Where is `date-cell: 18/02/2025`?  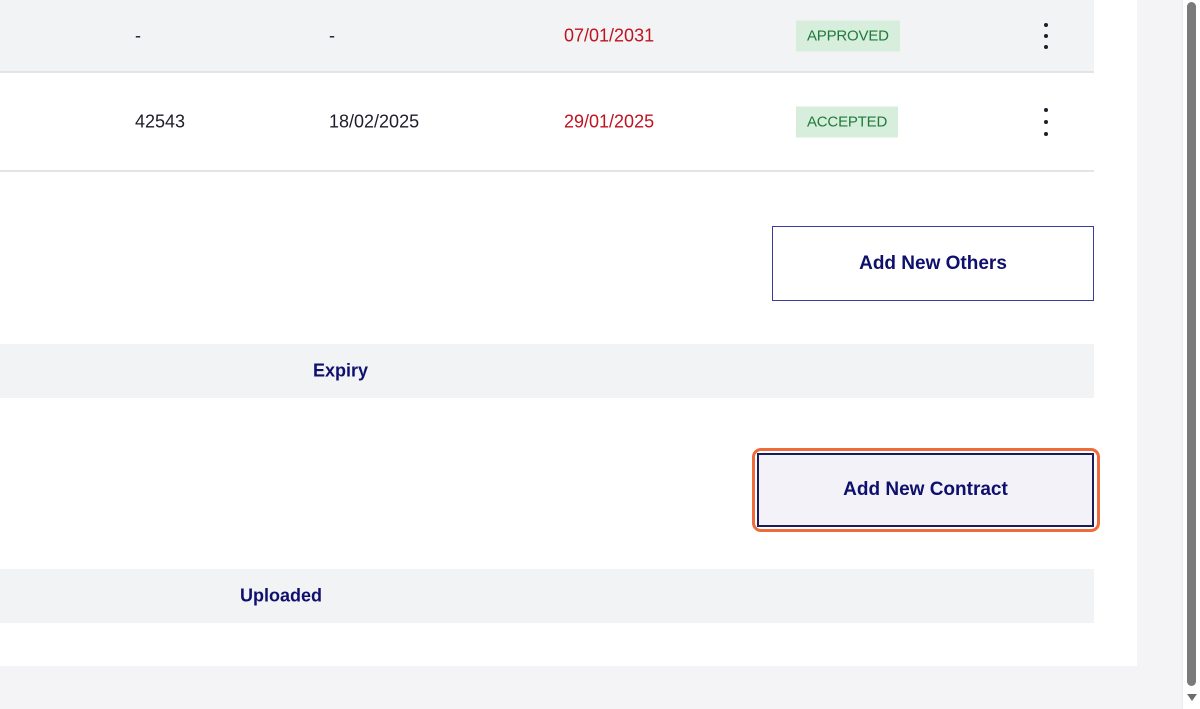 date-cell: 18/02/2025 is located at coordinates (374, 121).